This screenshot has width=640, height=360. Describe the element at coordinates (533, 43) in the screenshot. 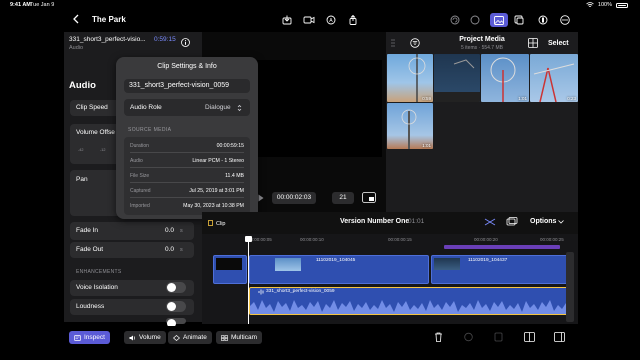

I see `grid-view-icon` at that location.